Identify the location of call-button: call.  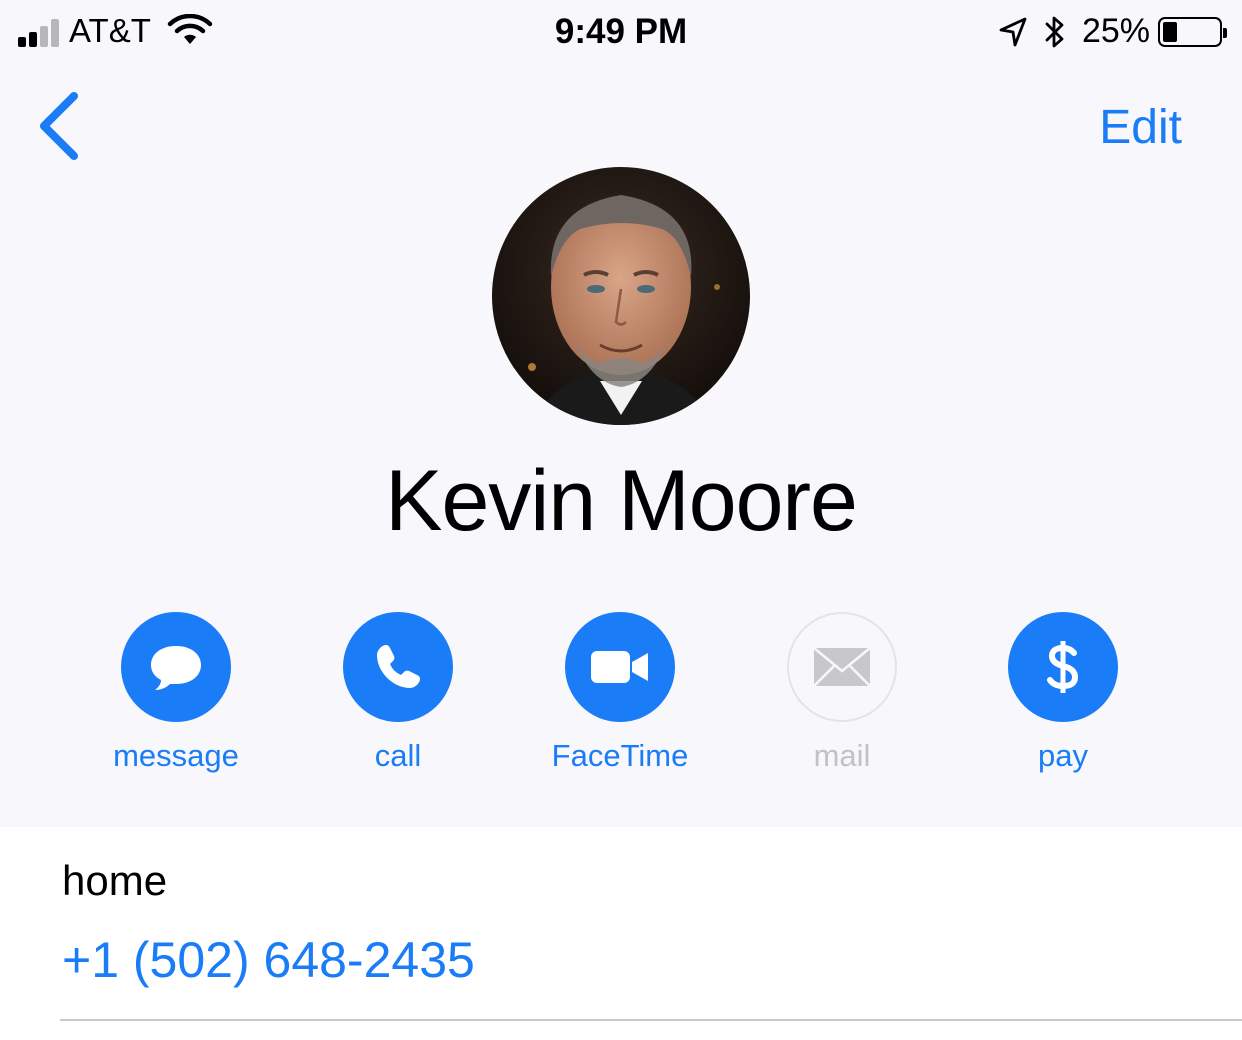
(398, 693).